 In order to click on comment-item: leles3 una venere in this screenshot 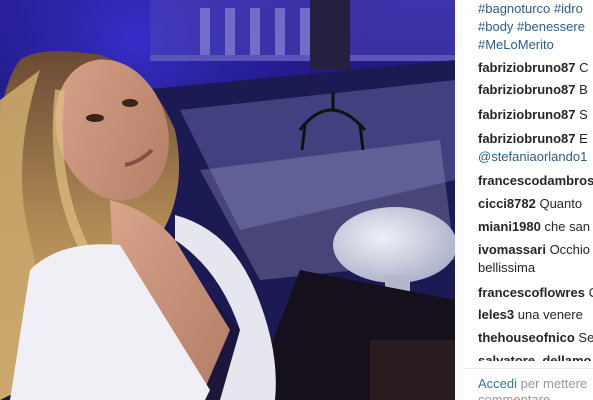, I will do `click(530, 315)`.